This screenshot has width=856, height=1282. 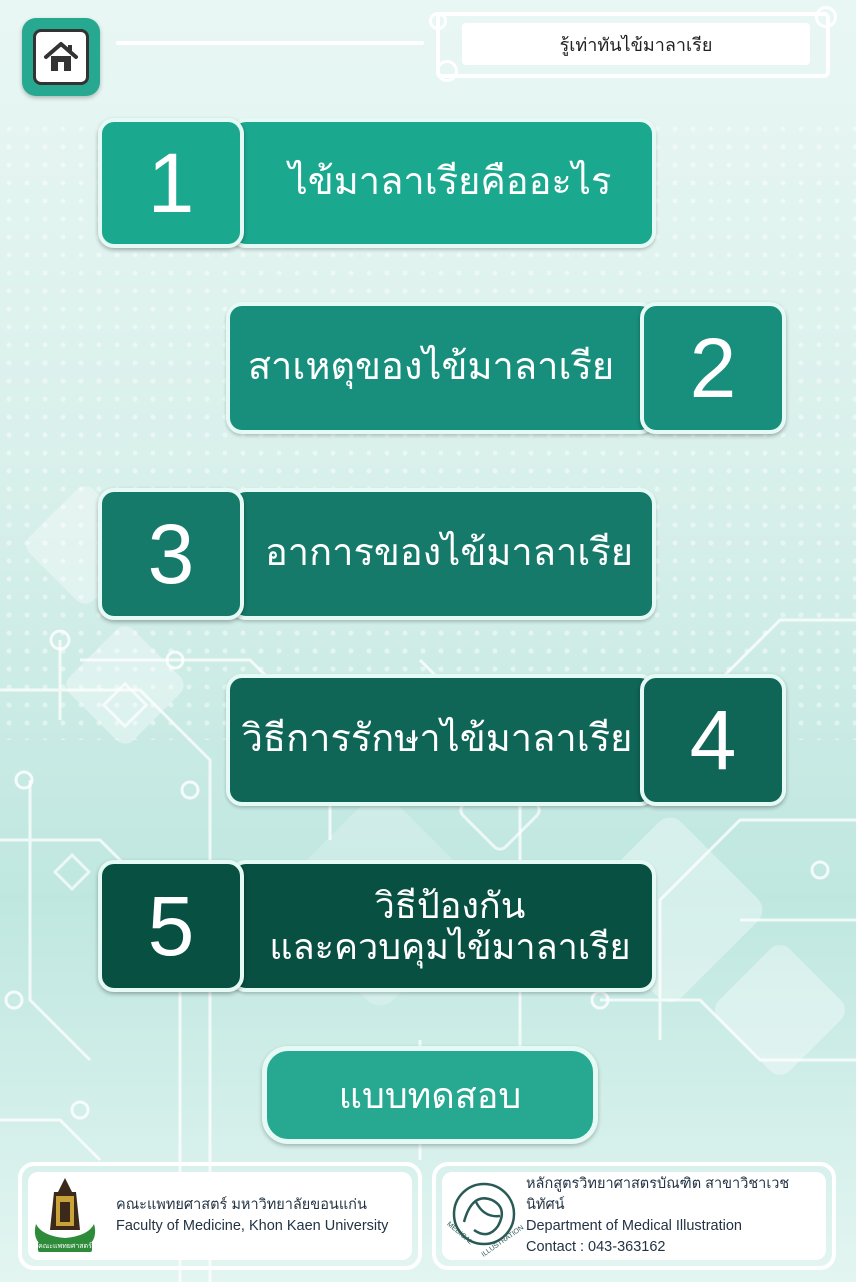 I want to click on faculty-logo-text: คณะแพทยศาสตร์, so click(x=65, y=1246).